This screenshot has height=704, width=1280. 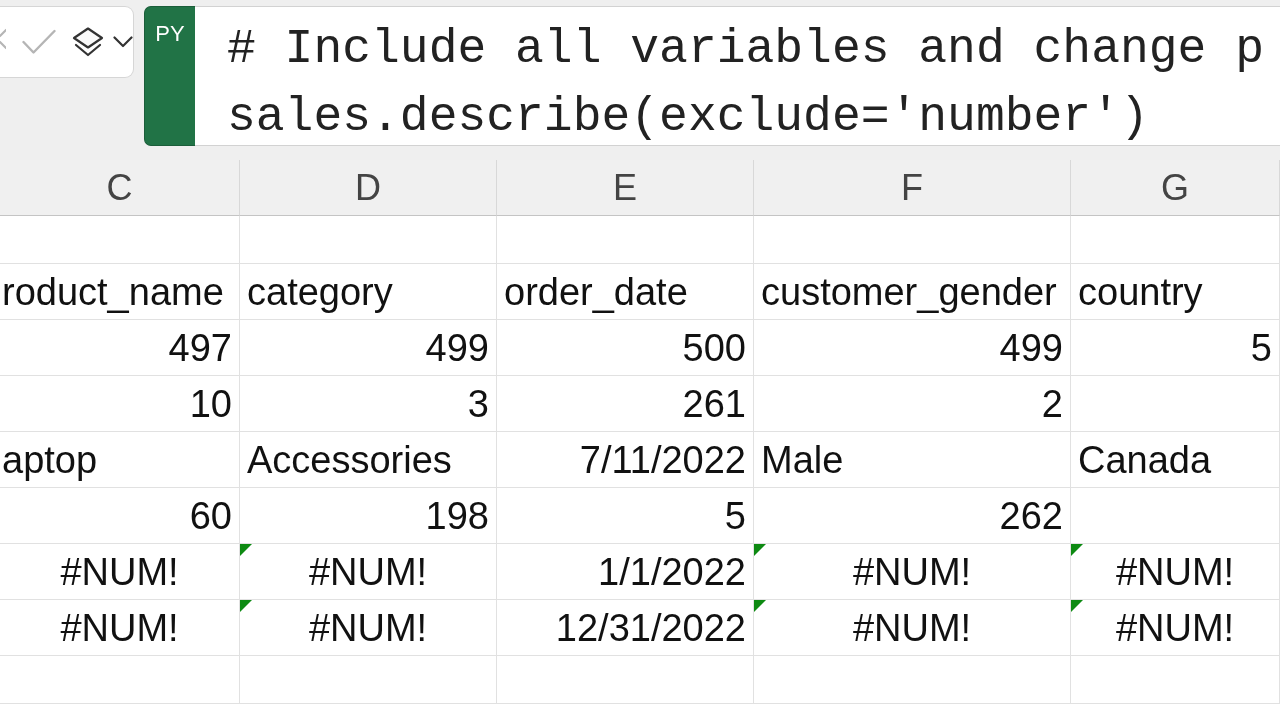 What do you see at coordinates (478, 403) in the screenshot?
I see `table-cell: 3` at bounding box center [478, 403].